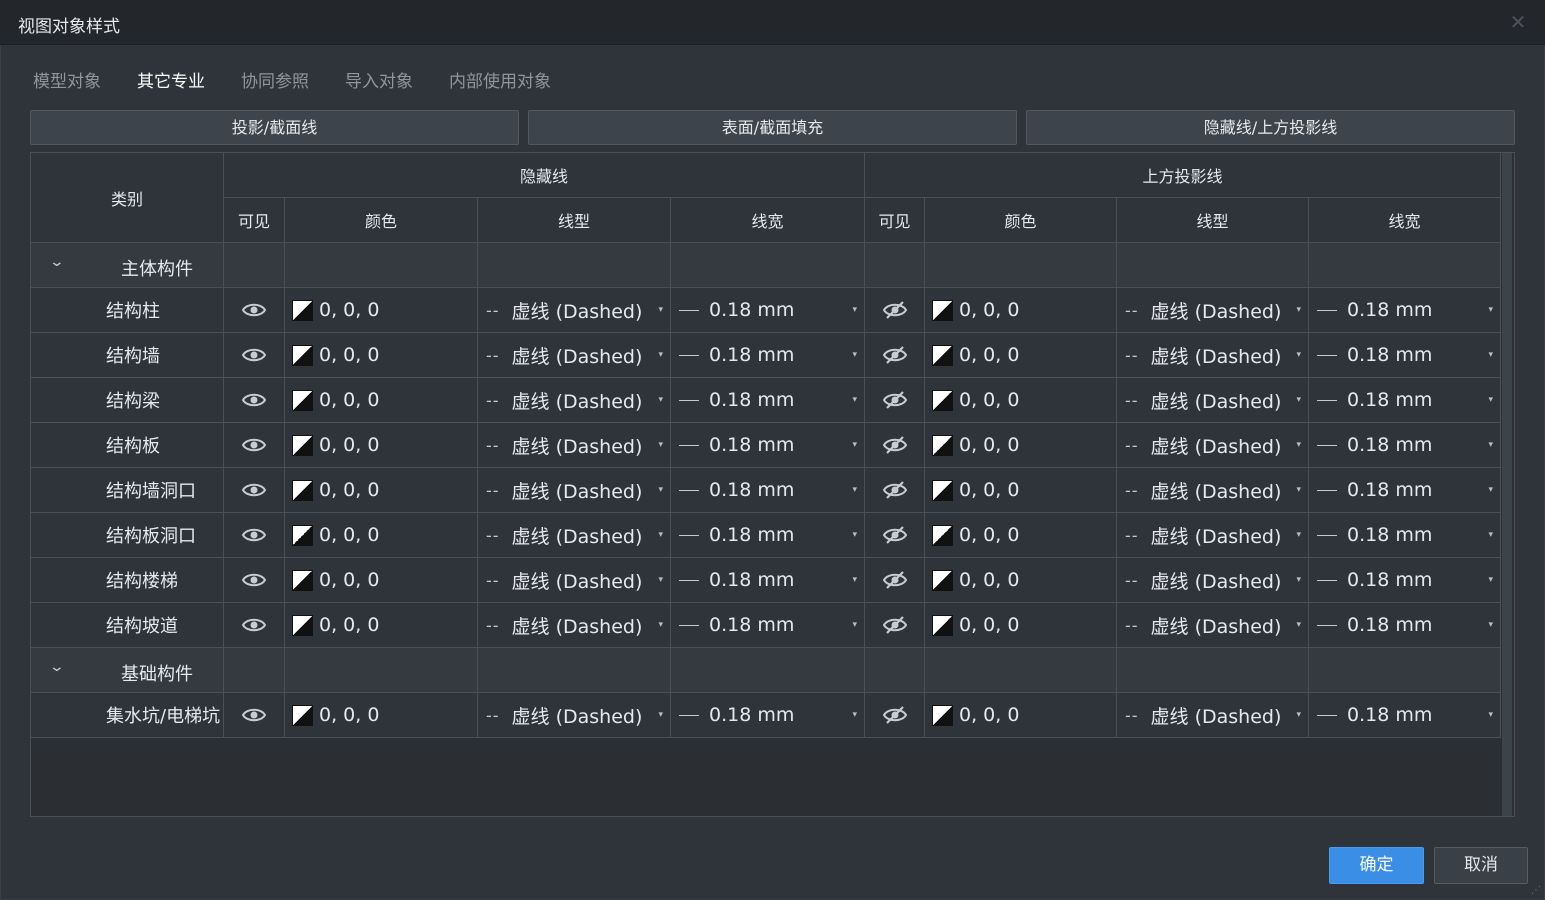 The height and width of the screenshot is (900, 1545). I want to click on close-icon: ✕, so click(1518, 22).